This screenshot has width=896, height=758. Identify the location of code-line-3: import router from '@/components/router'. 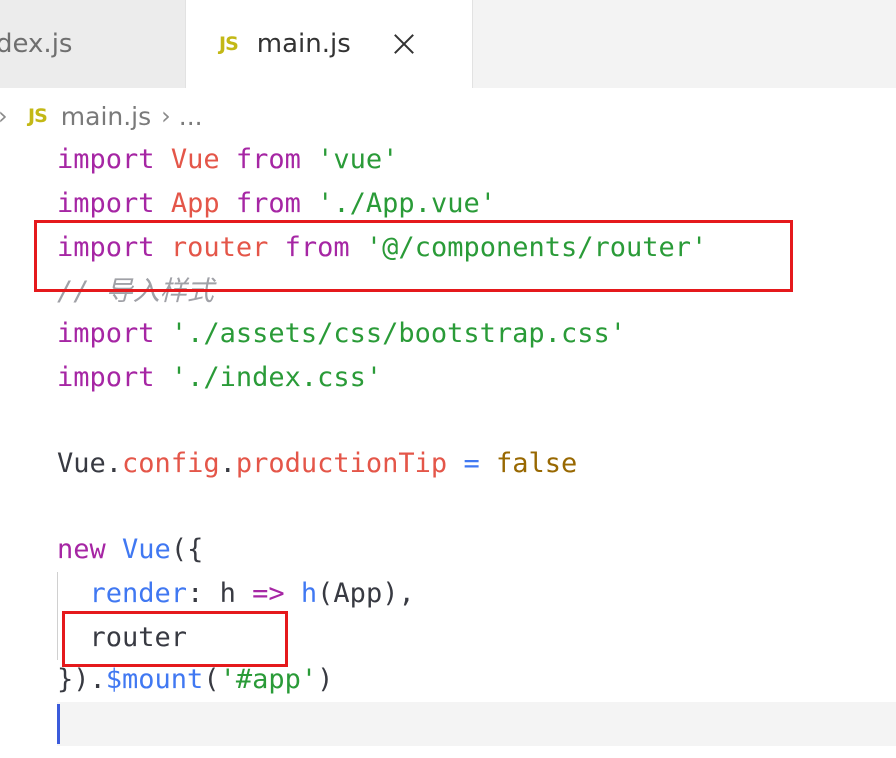
(382, 247).